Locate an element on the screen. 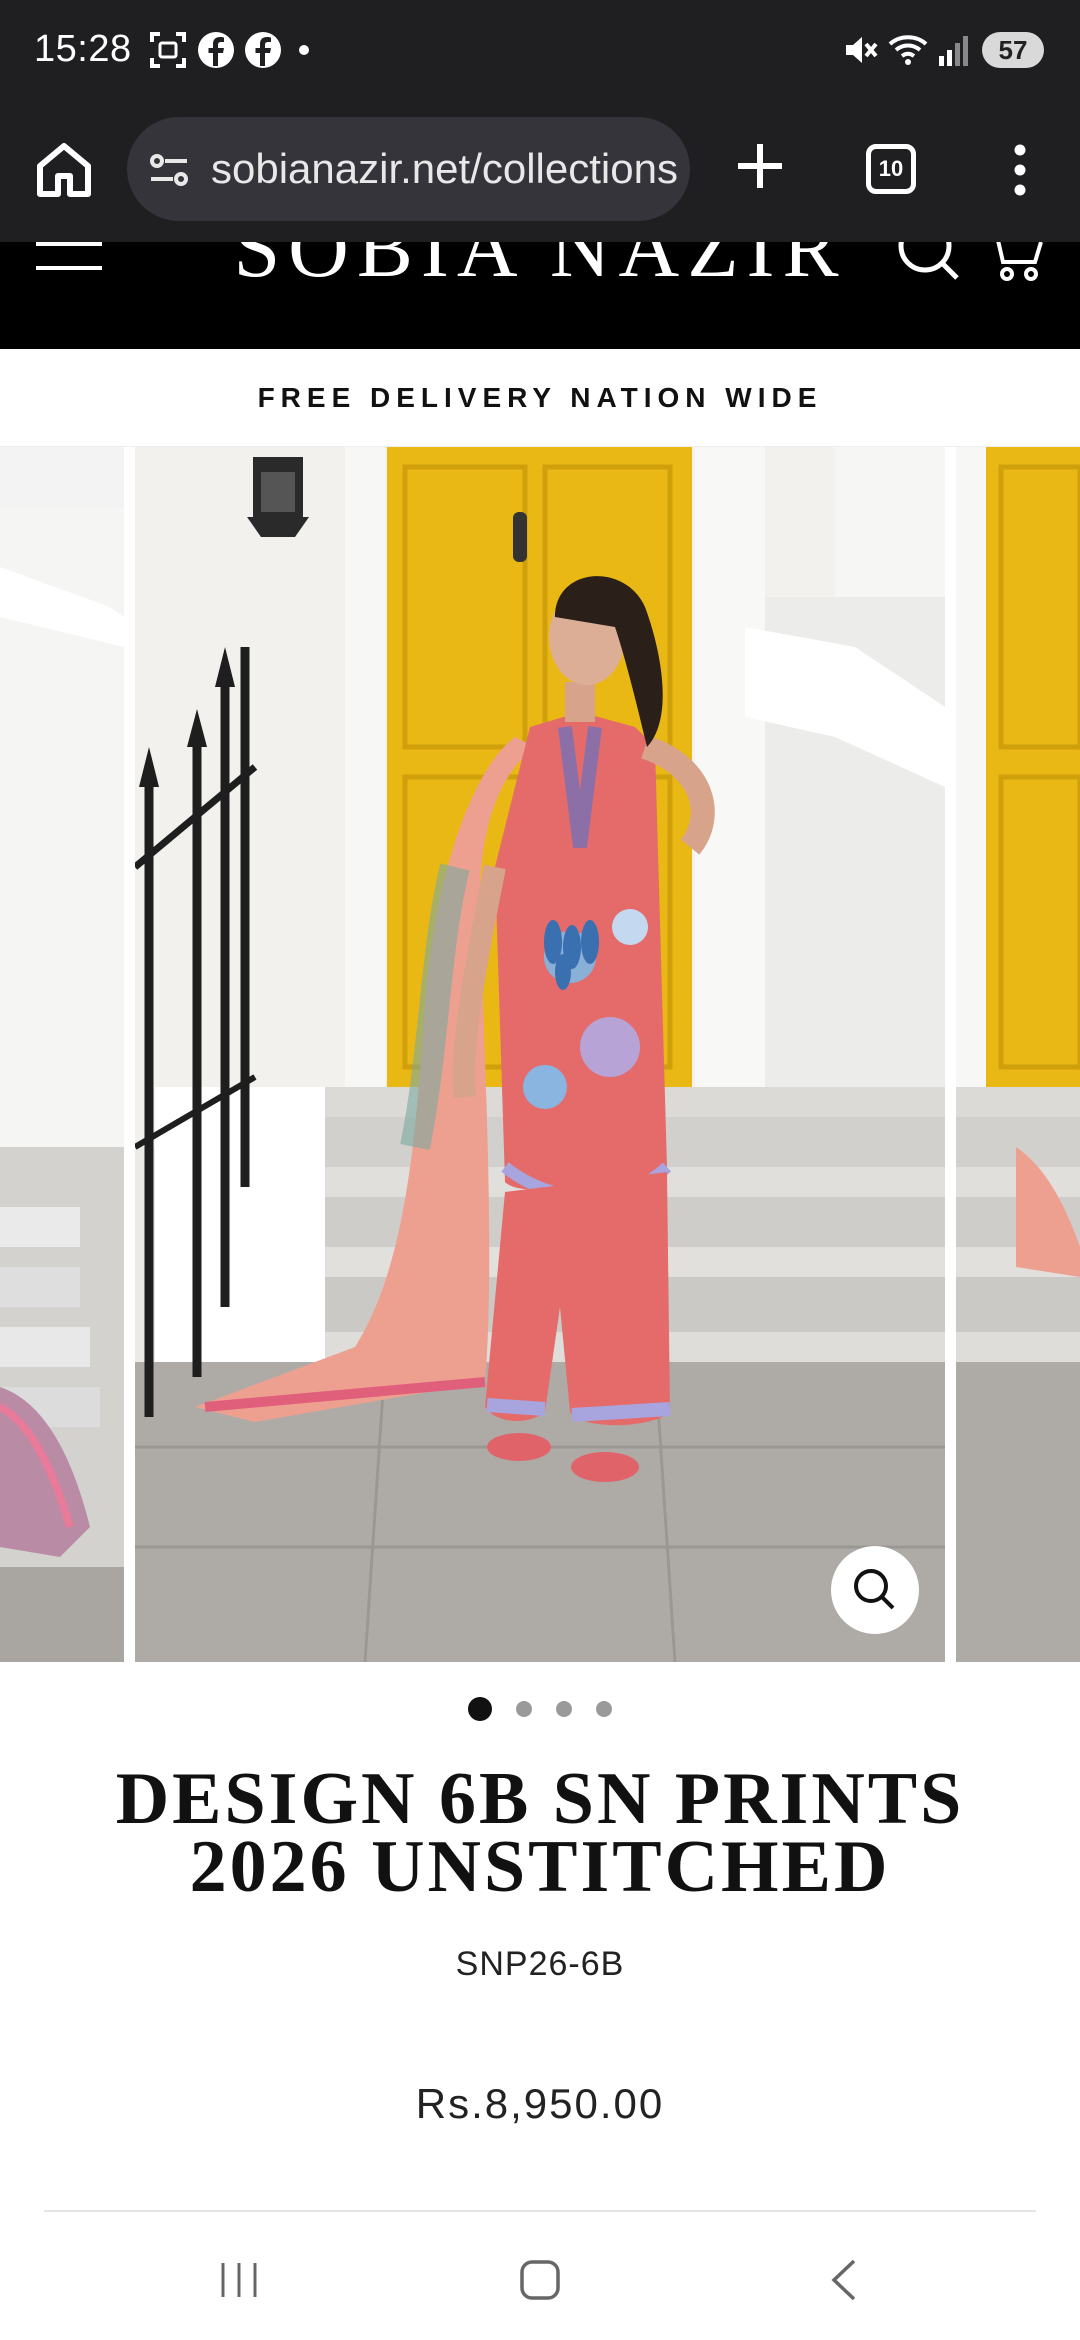 The width and height of the screenshot is (1080, 2340). browser-toolbar: sobianazir.net/collections 10 is located at coordinates (540, 171).